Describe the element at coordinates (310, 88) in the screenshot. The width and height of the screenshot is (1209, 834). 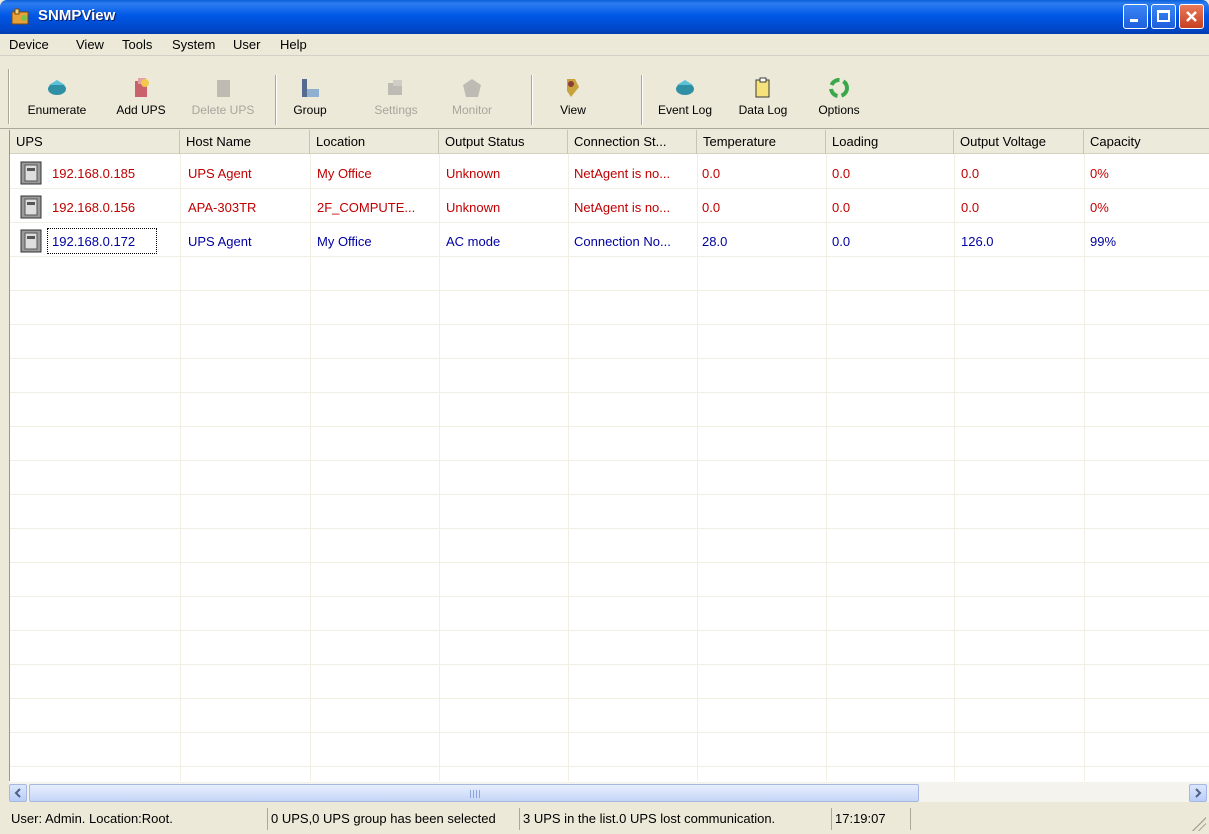
I see `group-icon` at that location.